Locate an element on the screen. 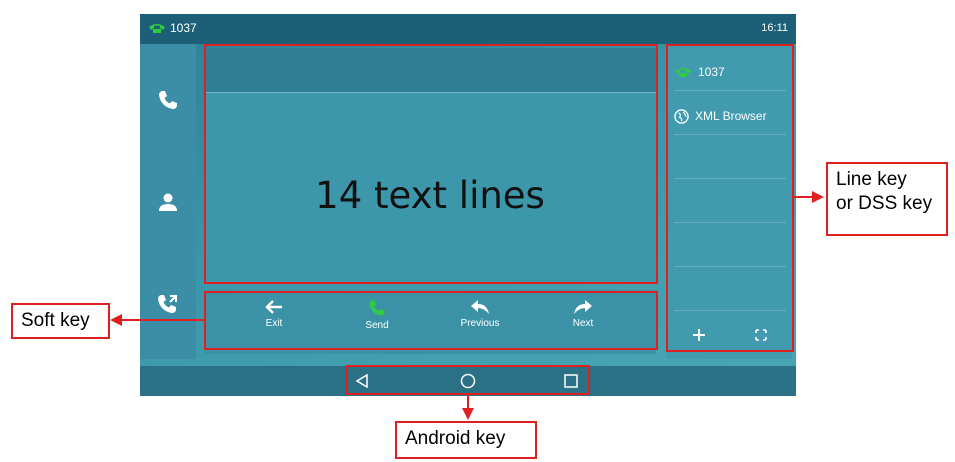  callout-text: Android key is located at coordinates (455, 438).